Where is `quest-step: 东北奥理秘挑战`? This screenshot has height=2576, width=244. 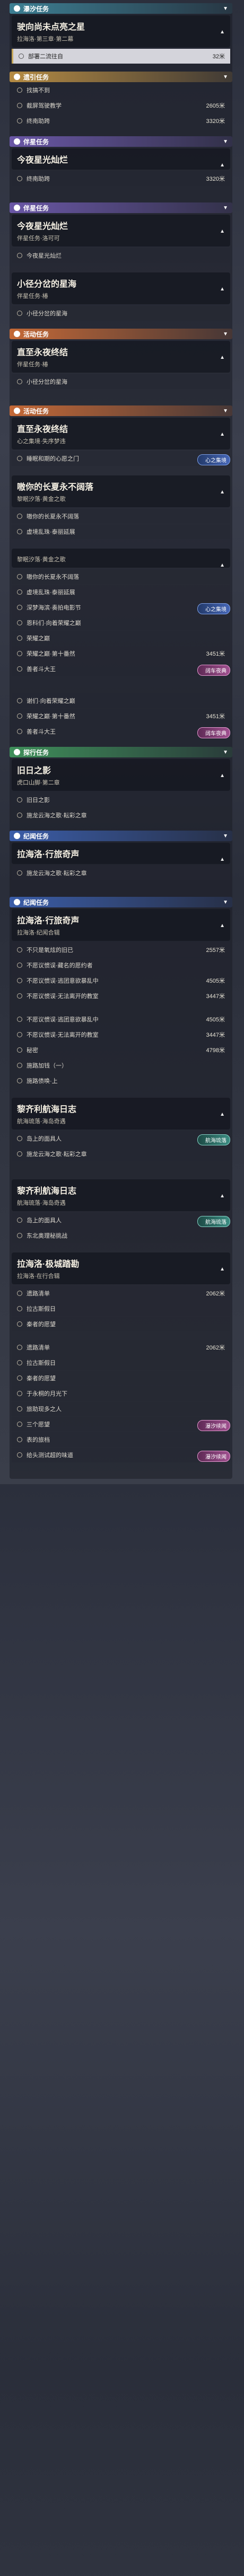 quest-step: 东北奥理秘挑战 is located at coordinates (121, 1235).